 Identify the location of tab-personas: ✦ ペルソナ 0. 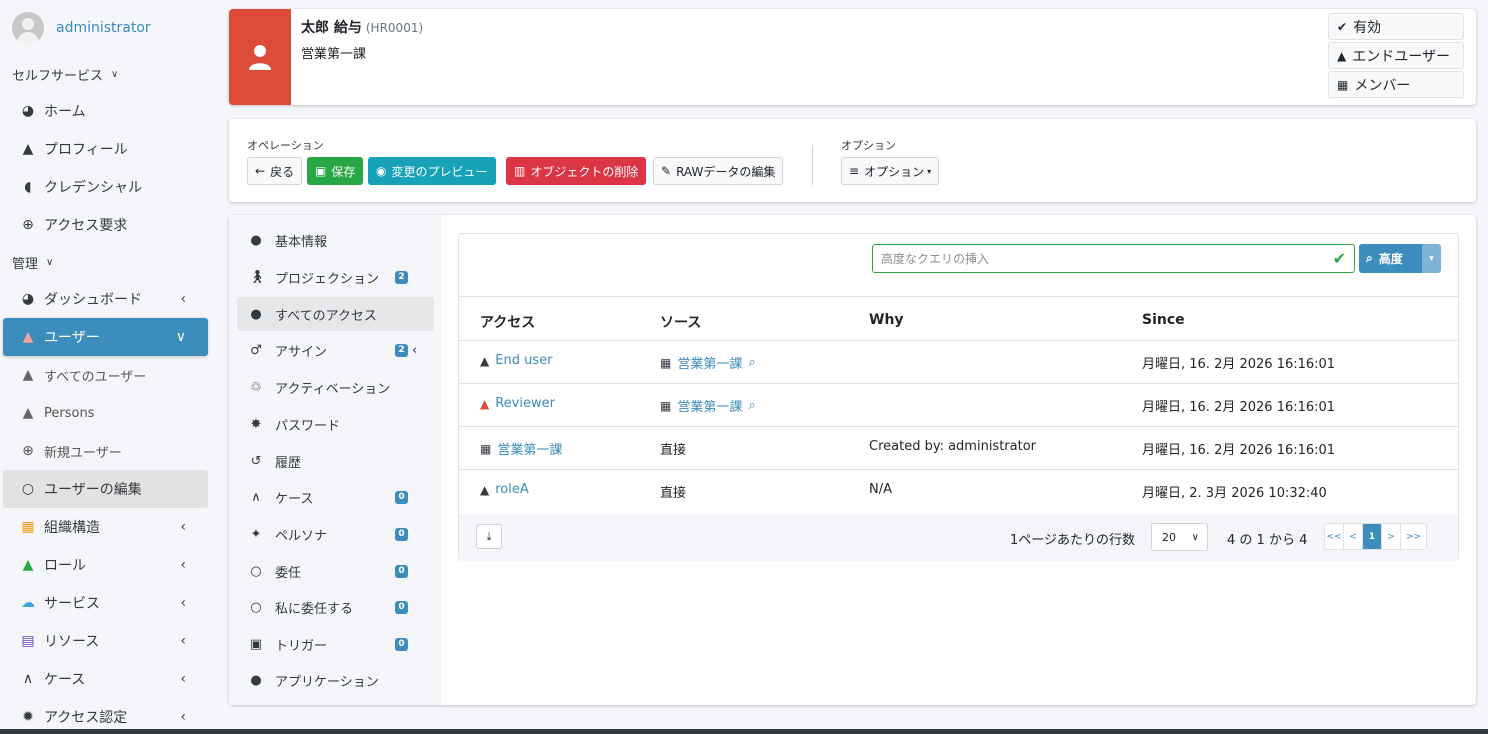
(335, 534).